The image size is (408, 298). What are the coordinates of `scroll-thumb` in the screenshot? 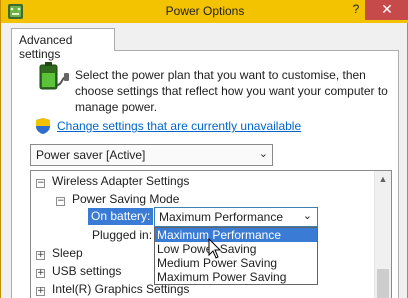 It's located at (383, 283).